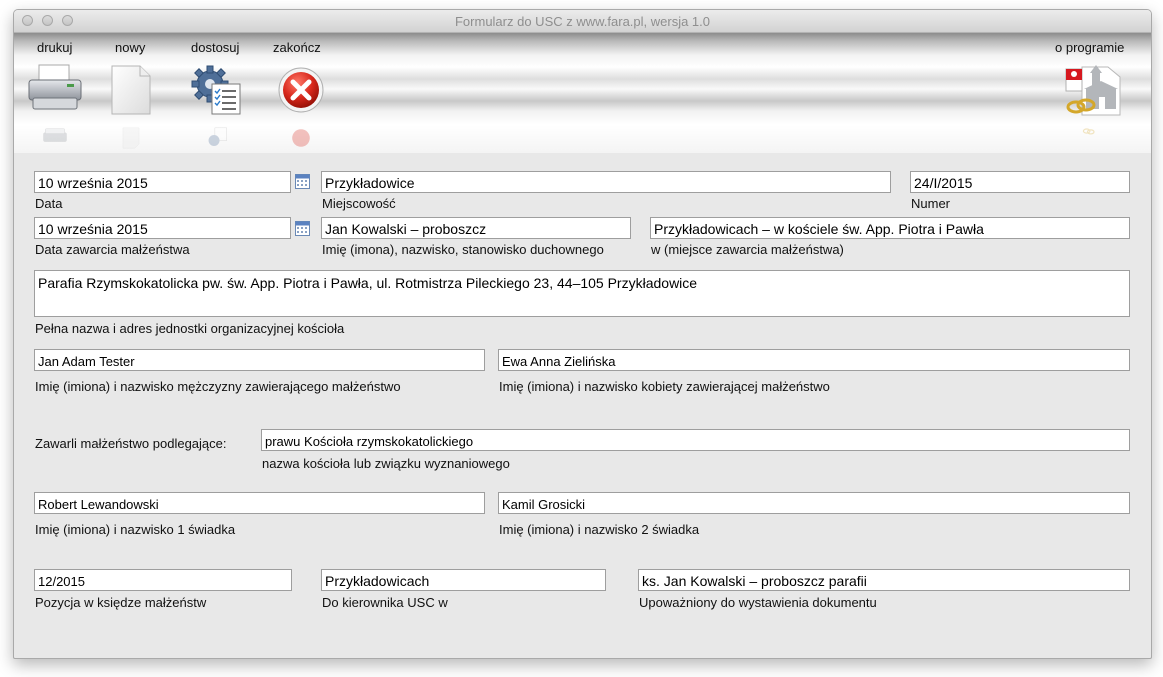 The height and width of the screenshot is (677, 1163). What do you see at coordinates (121, 602) in the screenshot?
I see `register-position-caption: Pozycja w księdze małżeństw` at bounding box center [121, 602].